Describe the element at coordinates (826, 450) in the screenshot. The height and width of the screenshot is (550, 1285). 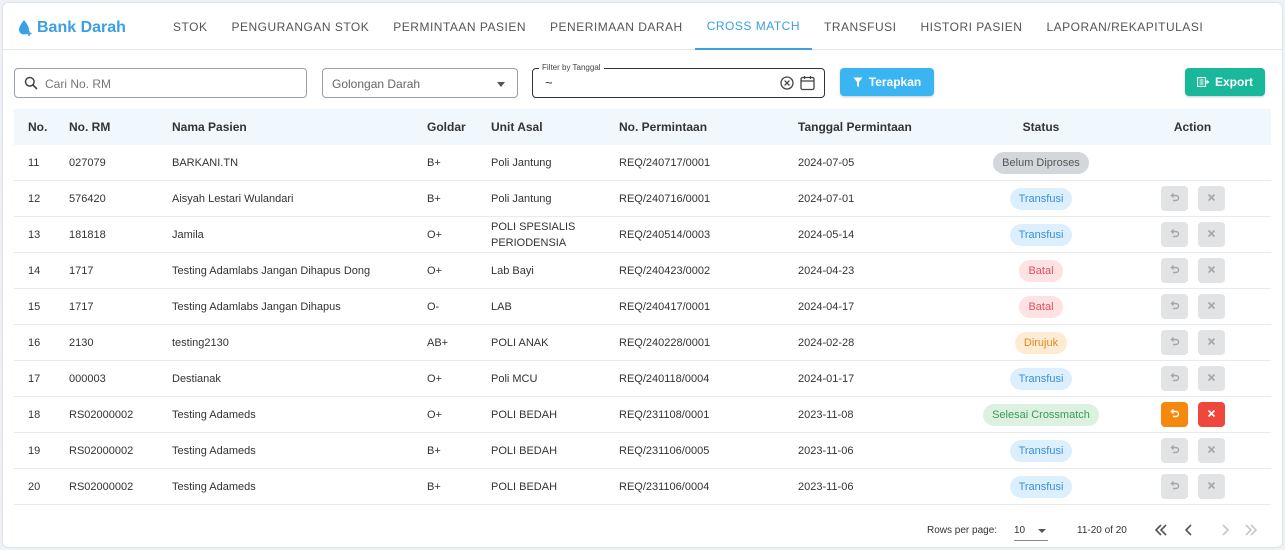
I see `cell-tanggal-permintaan: 2023-11-06` at that location.